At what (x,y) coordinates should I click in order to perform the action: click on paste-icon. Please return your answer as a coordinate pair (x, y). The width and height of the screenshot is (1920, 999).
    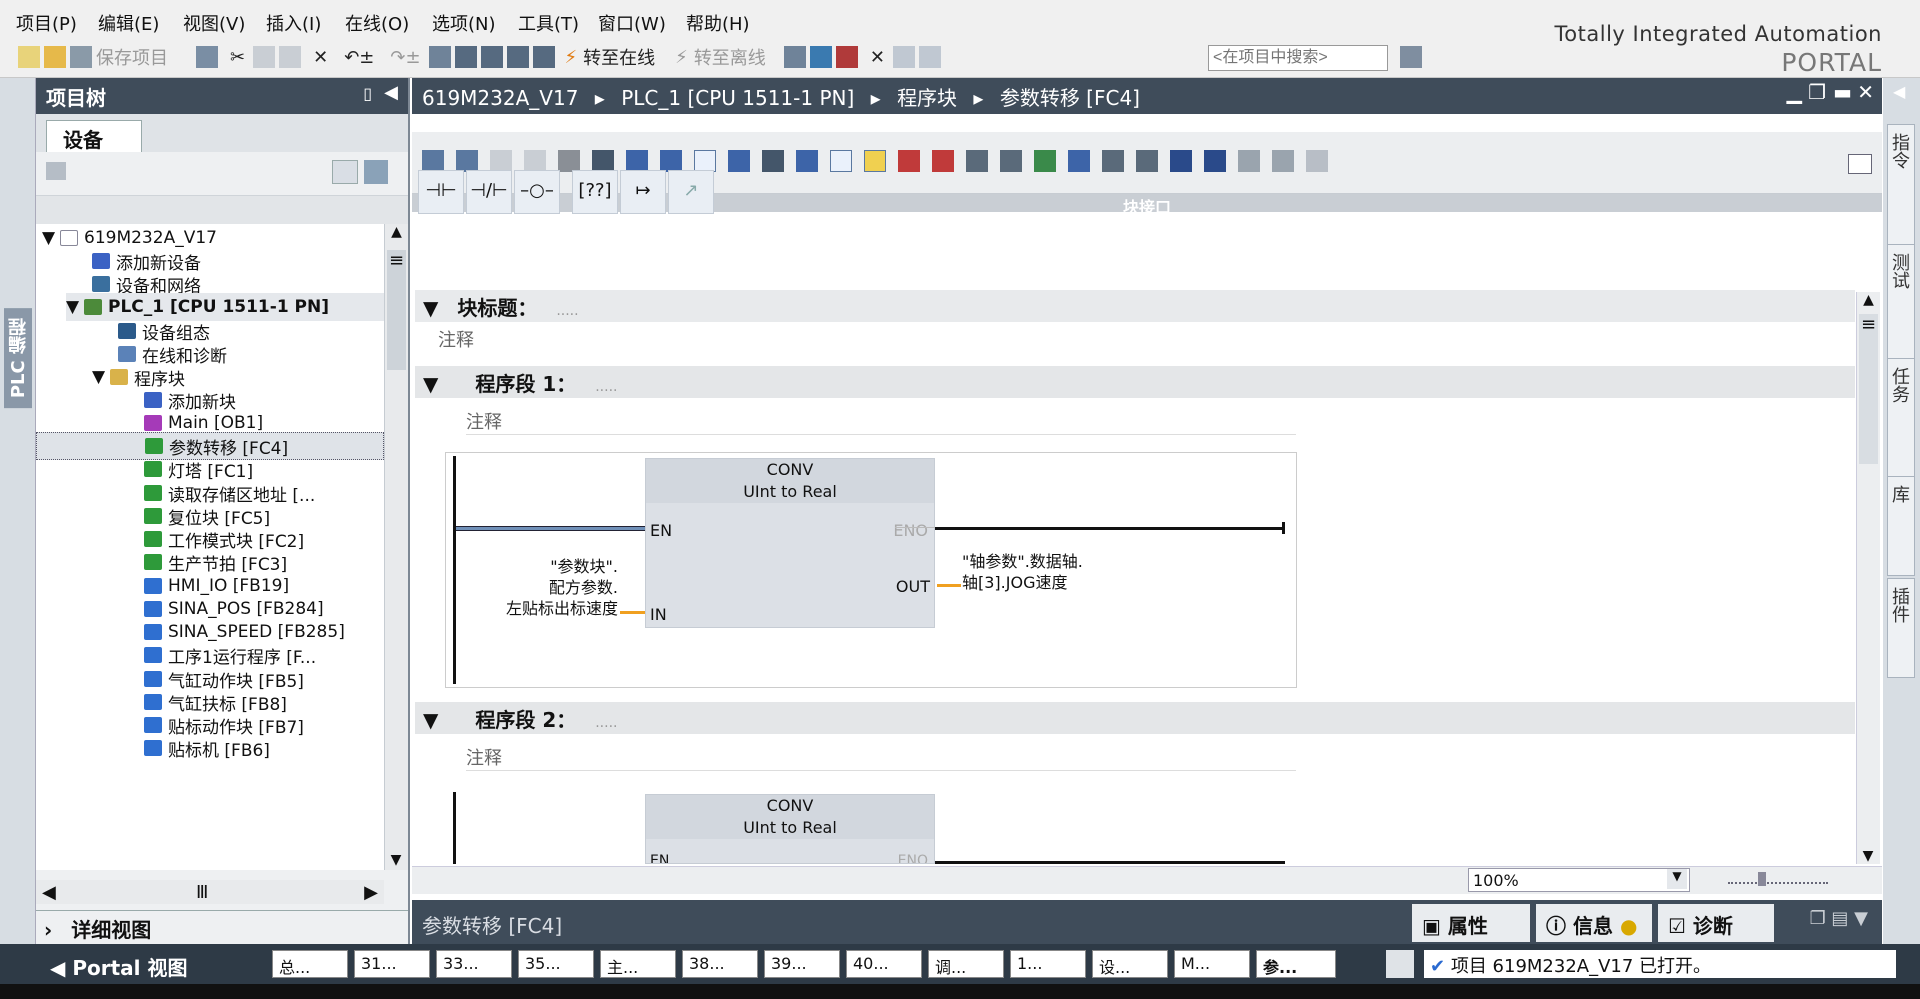
    Looking at the image, I should click on (290, 57).